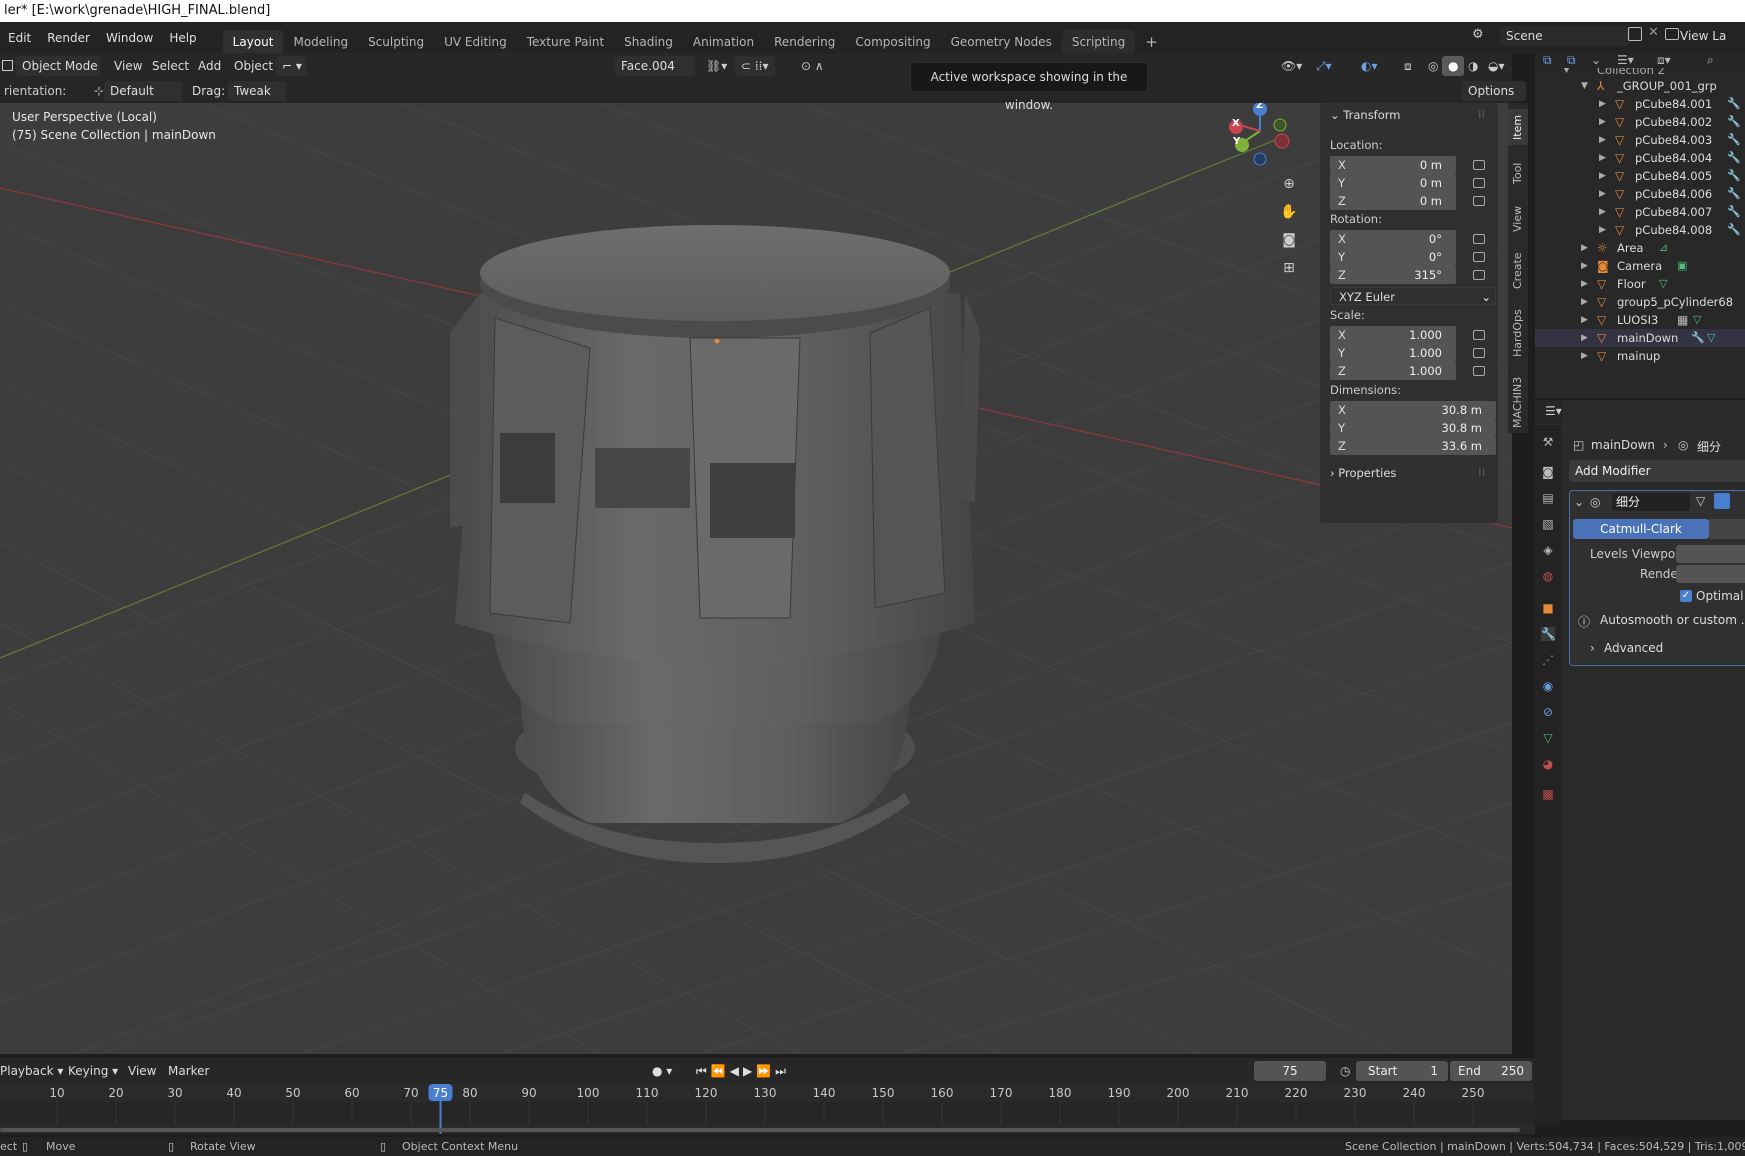 This screenshot has width=1745, height=1156. What do you see at coordinates (1640, 284) in the screenshot?
I see `outliner-row: ▶ ▽ Floor ▽` at bounding box center [1640, 284].